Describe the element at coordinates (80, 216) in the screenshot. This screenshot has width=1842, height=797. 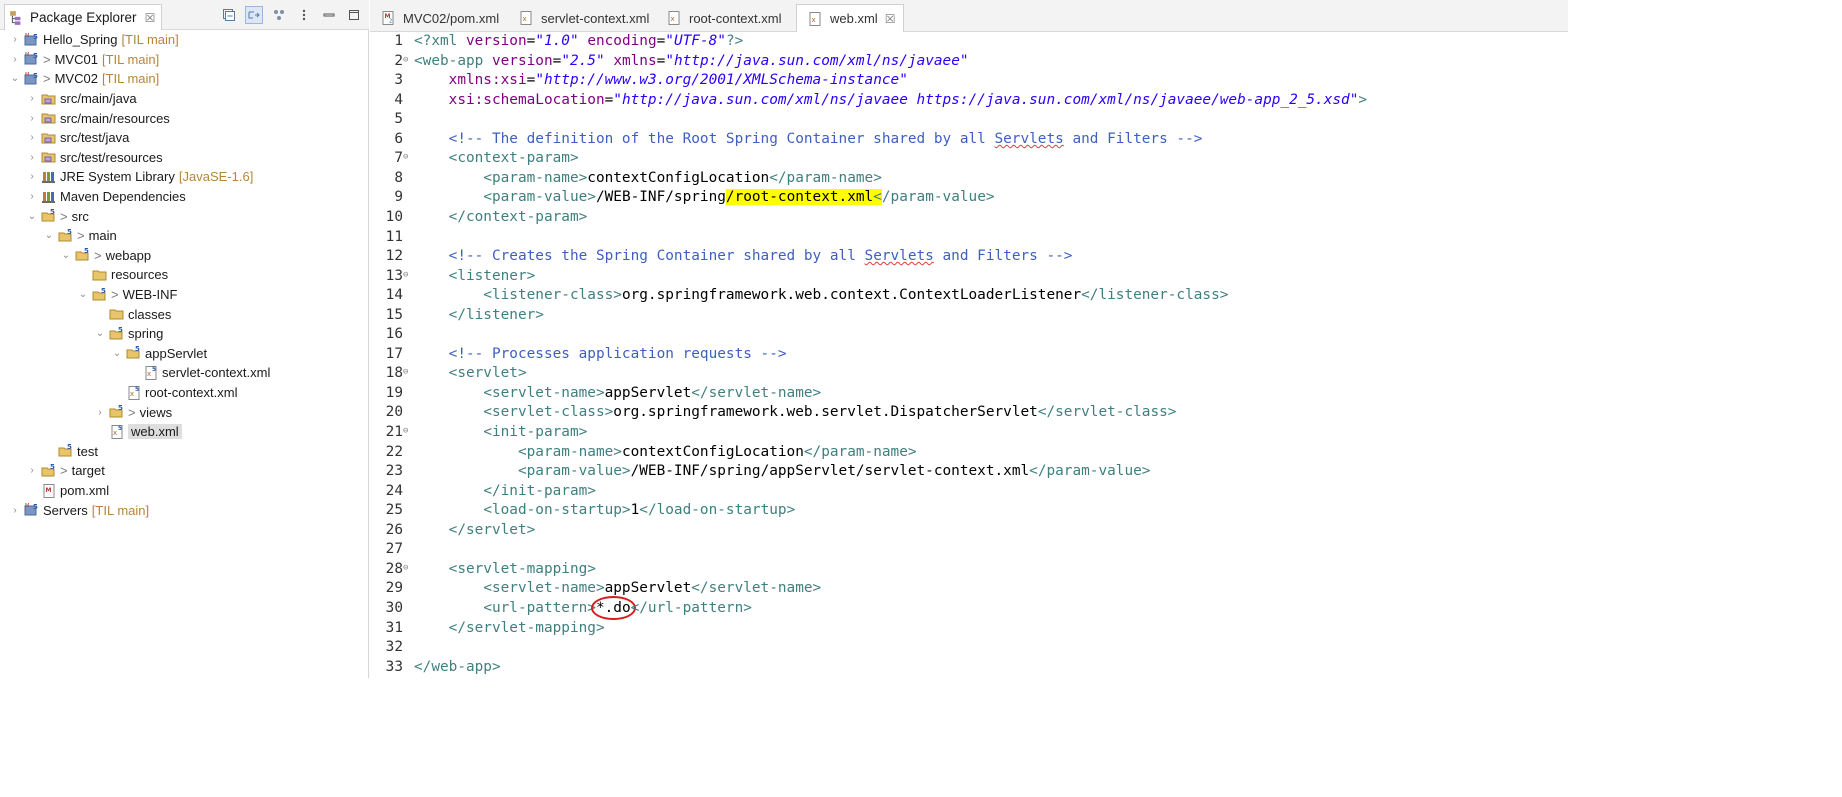
I see `tree-item-label: src` at that location.